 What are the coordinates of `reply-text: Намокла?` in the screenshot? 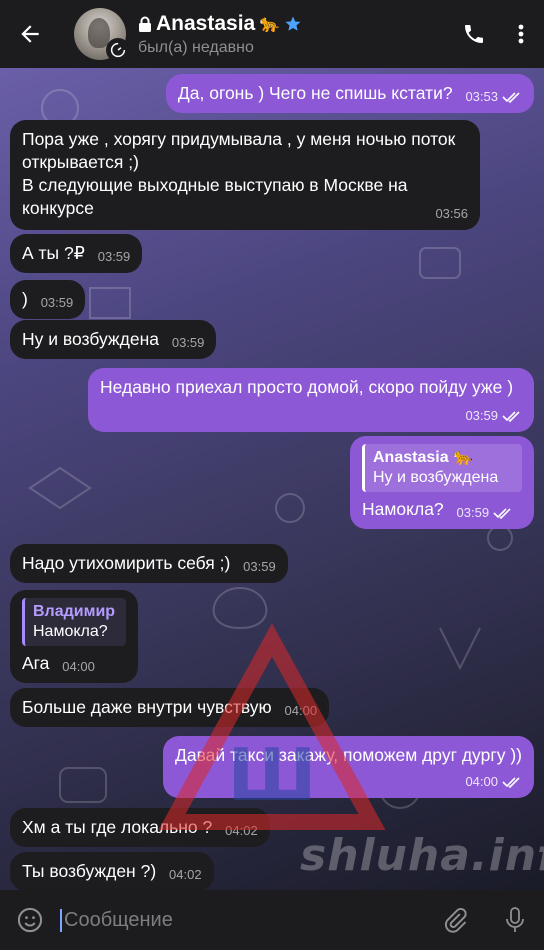 It's located at (70, 631).